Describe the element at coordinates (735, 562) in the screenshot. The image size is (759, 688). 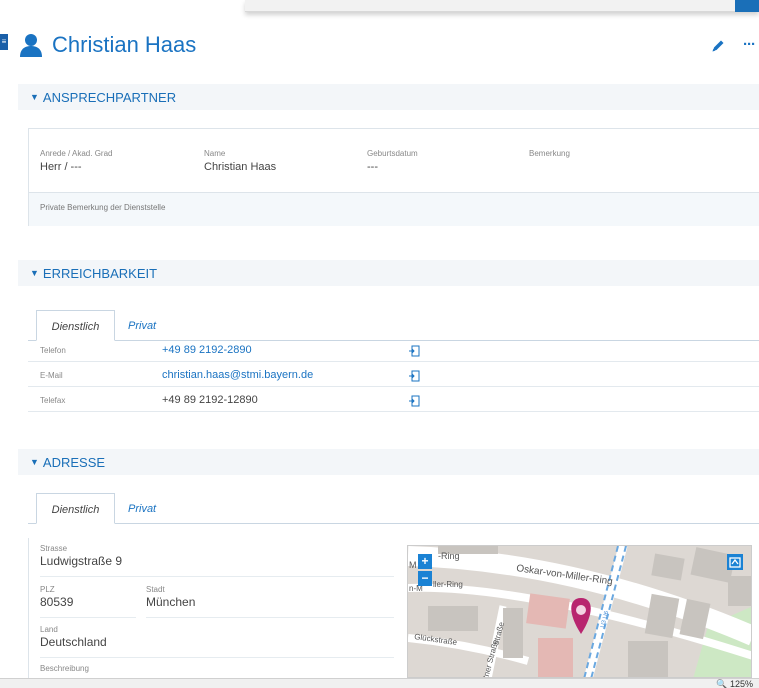
I see `map-fullscreen-icon` at that location.